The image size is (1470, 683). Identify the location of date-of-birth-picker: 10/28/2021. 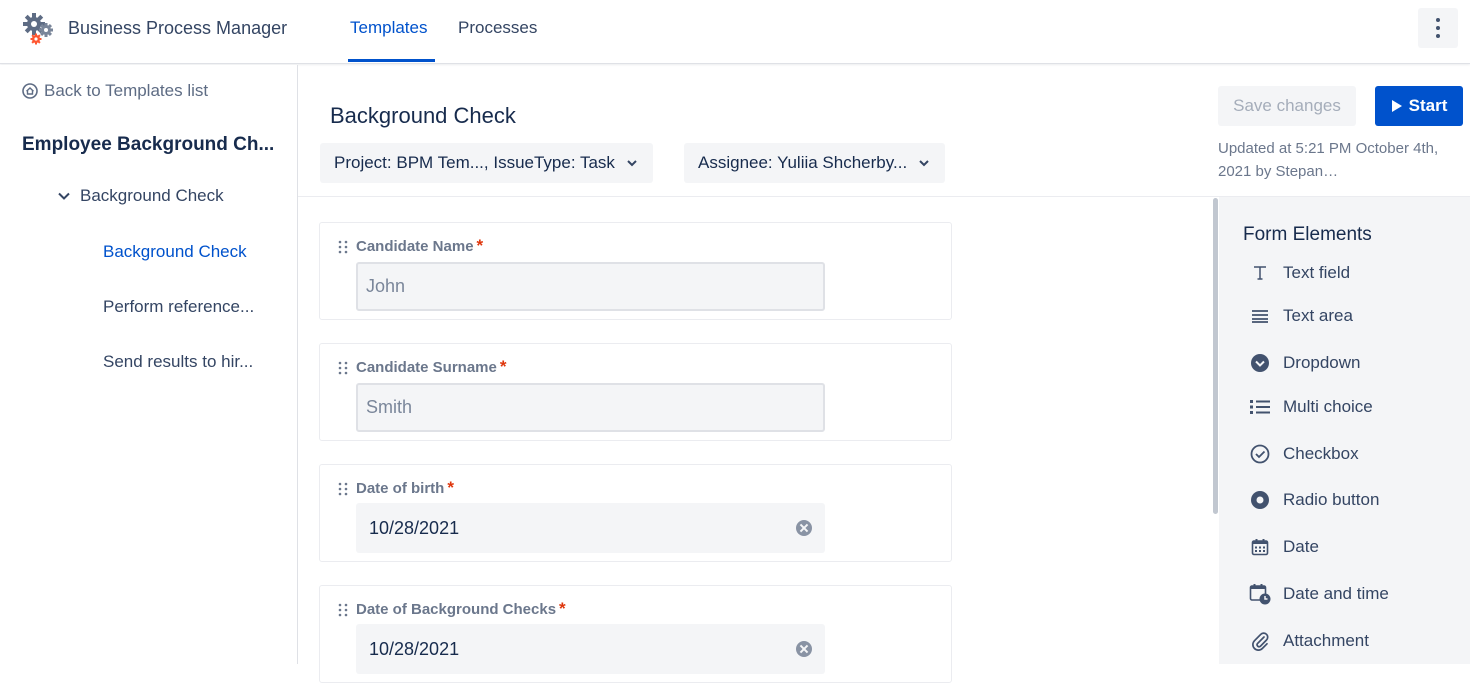
(590, 528).